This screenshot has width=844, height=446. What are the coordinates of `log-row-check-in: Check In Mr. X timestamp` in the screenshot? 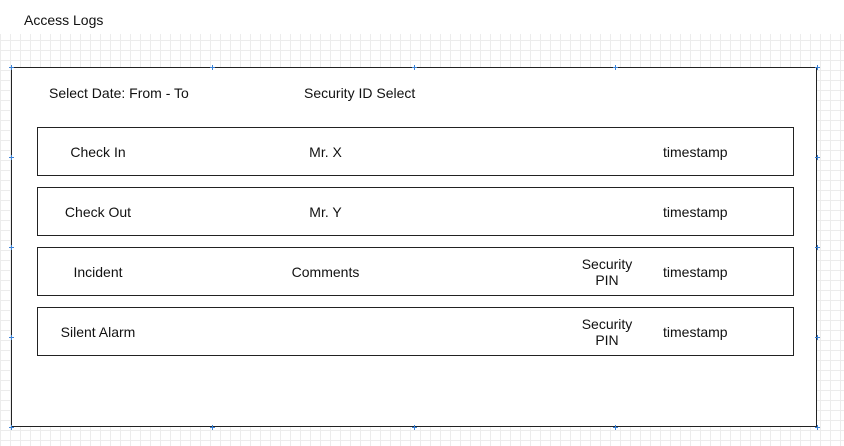 It's located at (415, 151).